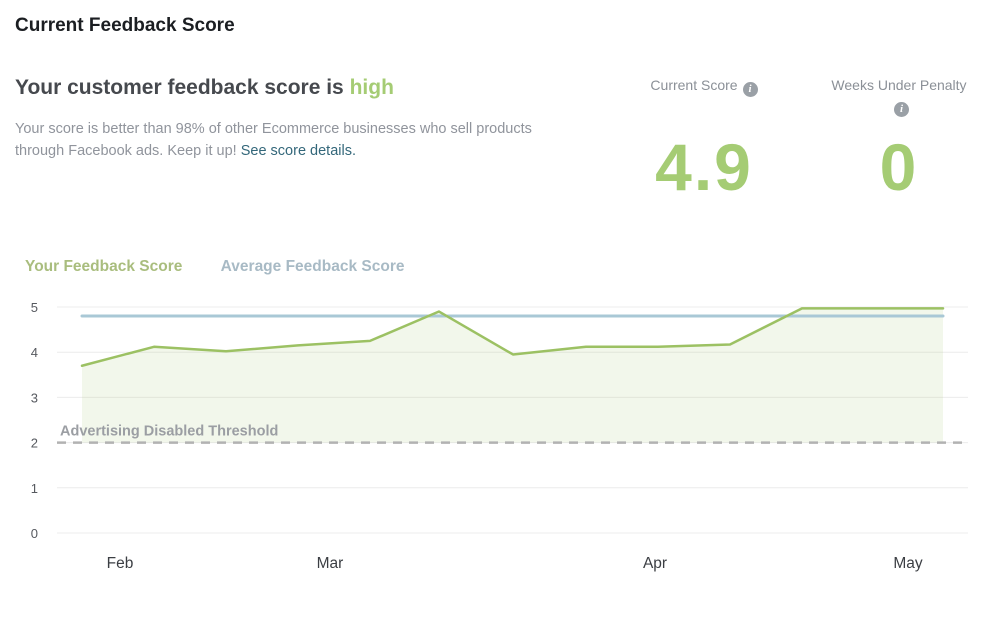  I want to click on stat-current-score-label-text: Current Score, so click(694, 85).